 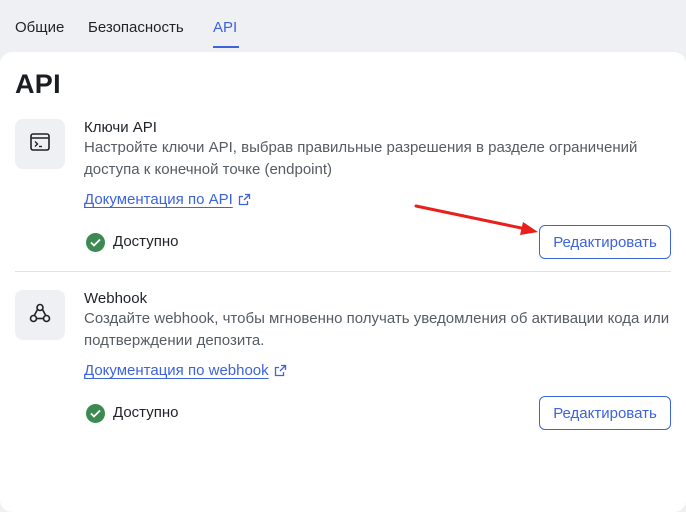 What do you see at coordinates (343, 271) in the screenshot?
I see `divider` at bounding box center [343, 271].